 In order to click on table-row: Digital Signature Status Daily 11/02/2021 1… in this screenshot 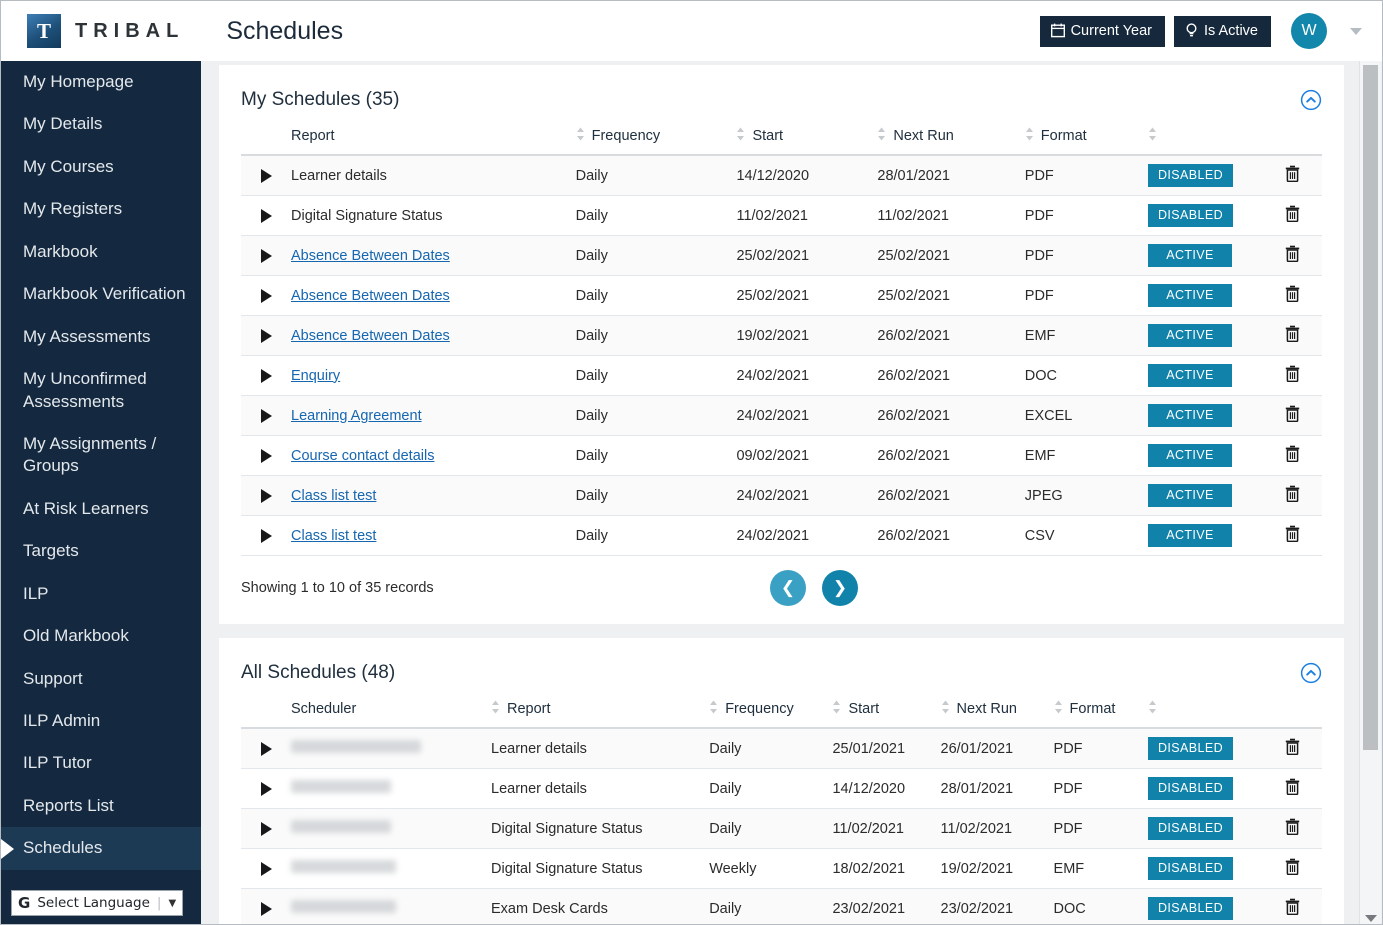, I will do `click(781, 215)`.